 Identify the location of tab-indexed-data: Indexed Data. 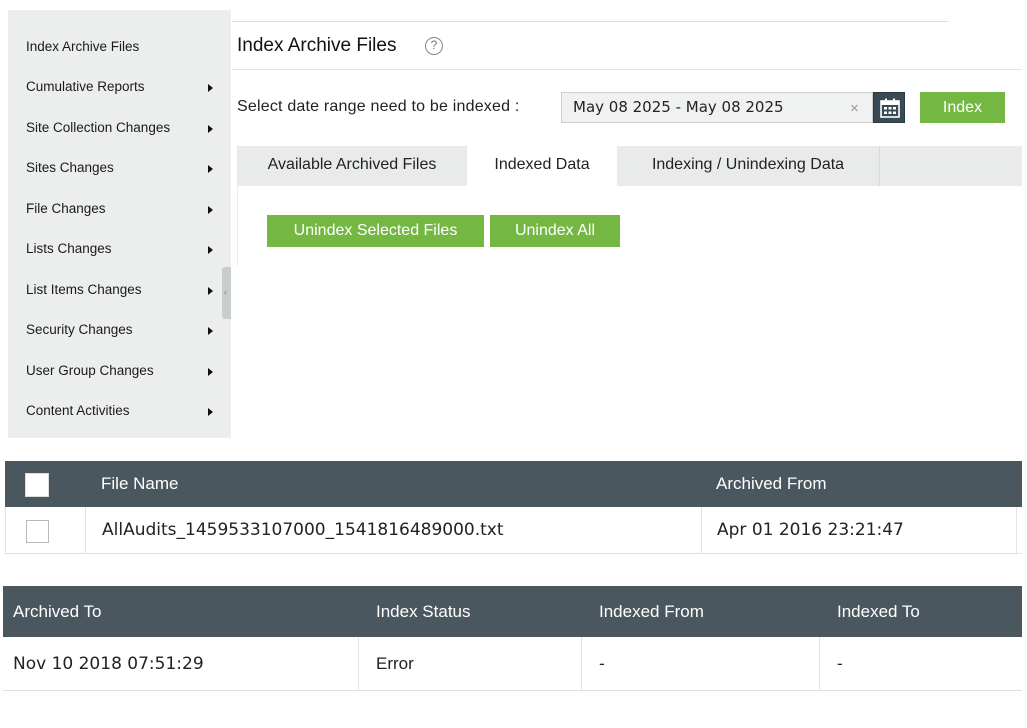
(542, 166).